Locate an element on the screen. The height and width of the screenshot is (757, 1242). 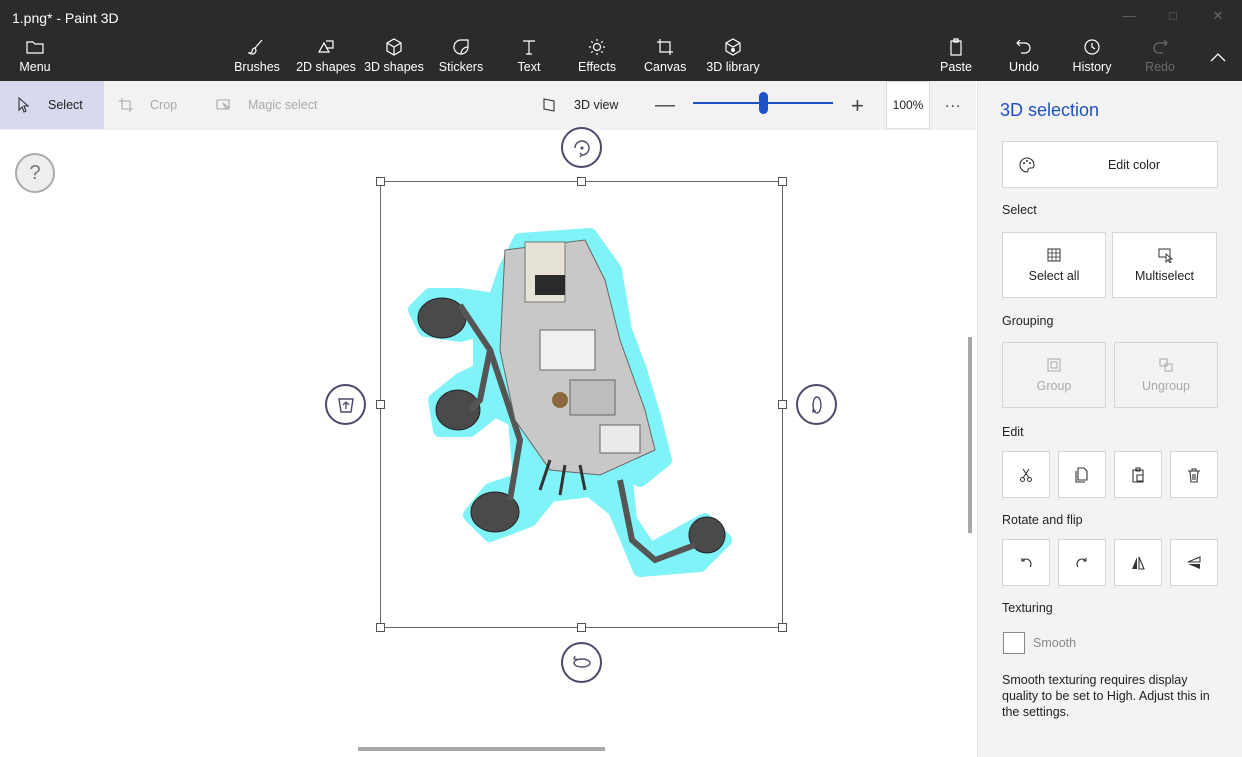
group-button: Group is located at coordinates (1054, 375).